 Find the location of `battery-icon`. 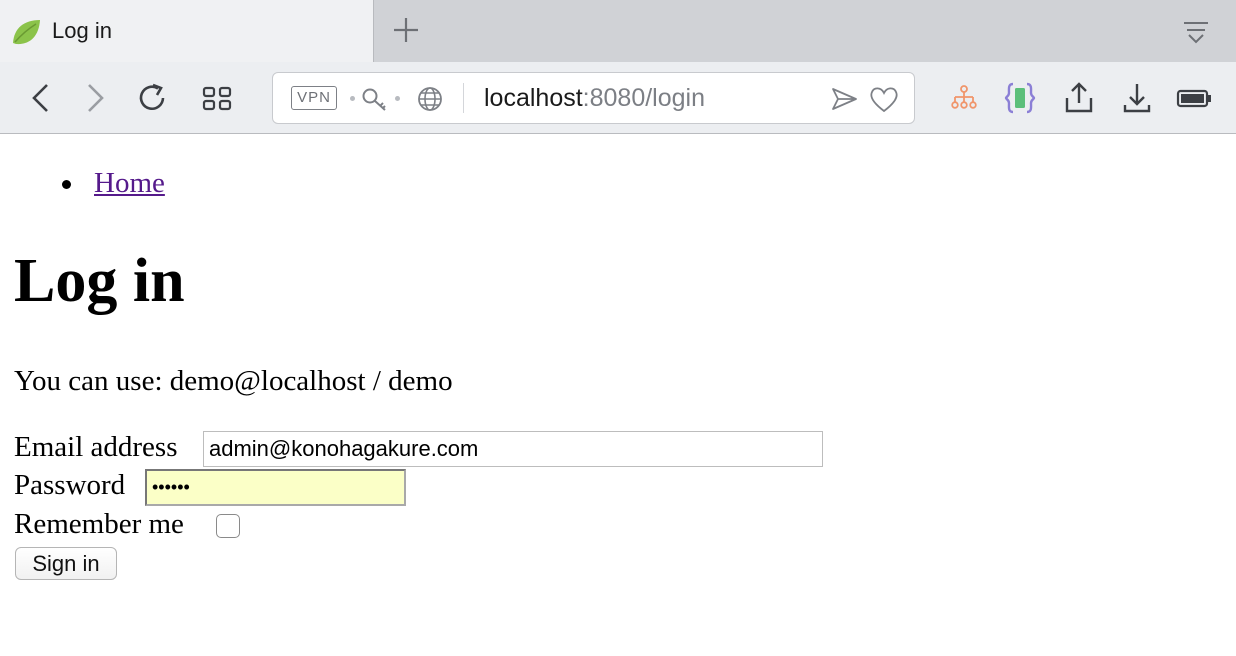

battery-icon is located at coordinates (1194, 98).